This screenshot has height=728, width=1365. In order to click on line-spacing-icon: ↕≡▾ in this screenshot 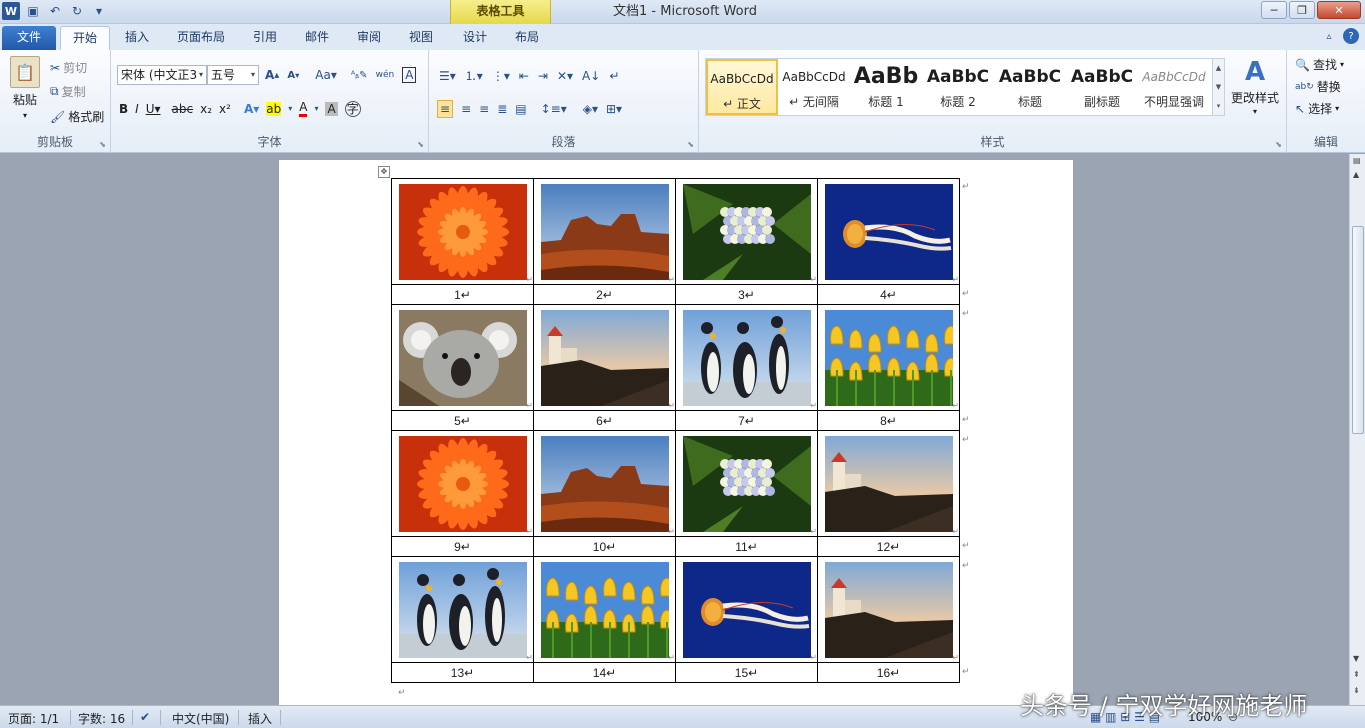, I will do `click(554, 109)`.